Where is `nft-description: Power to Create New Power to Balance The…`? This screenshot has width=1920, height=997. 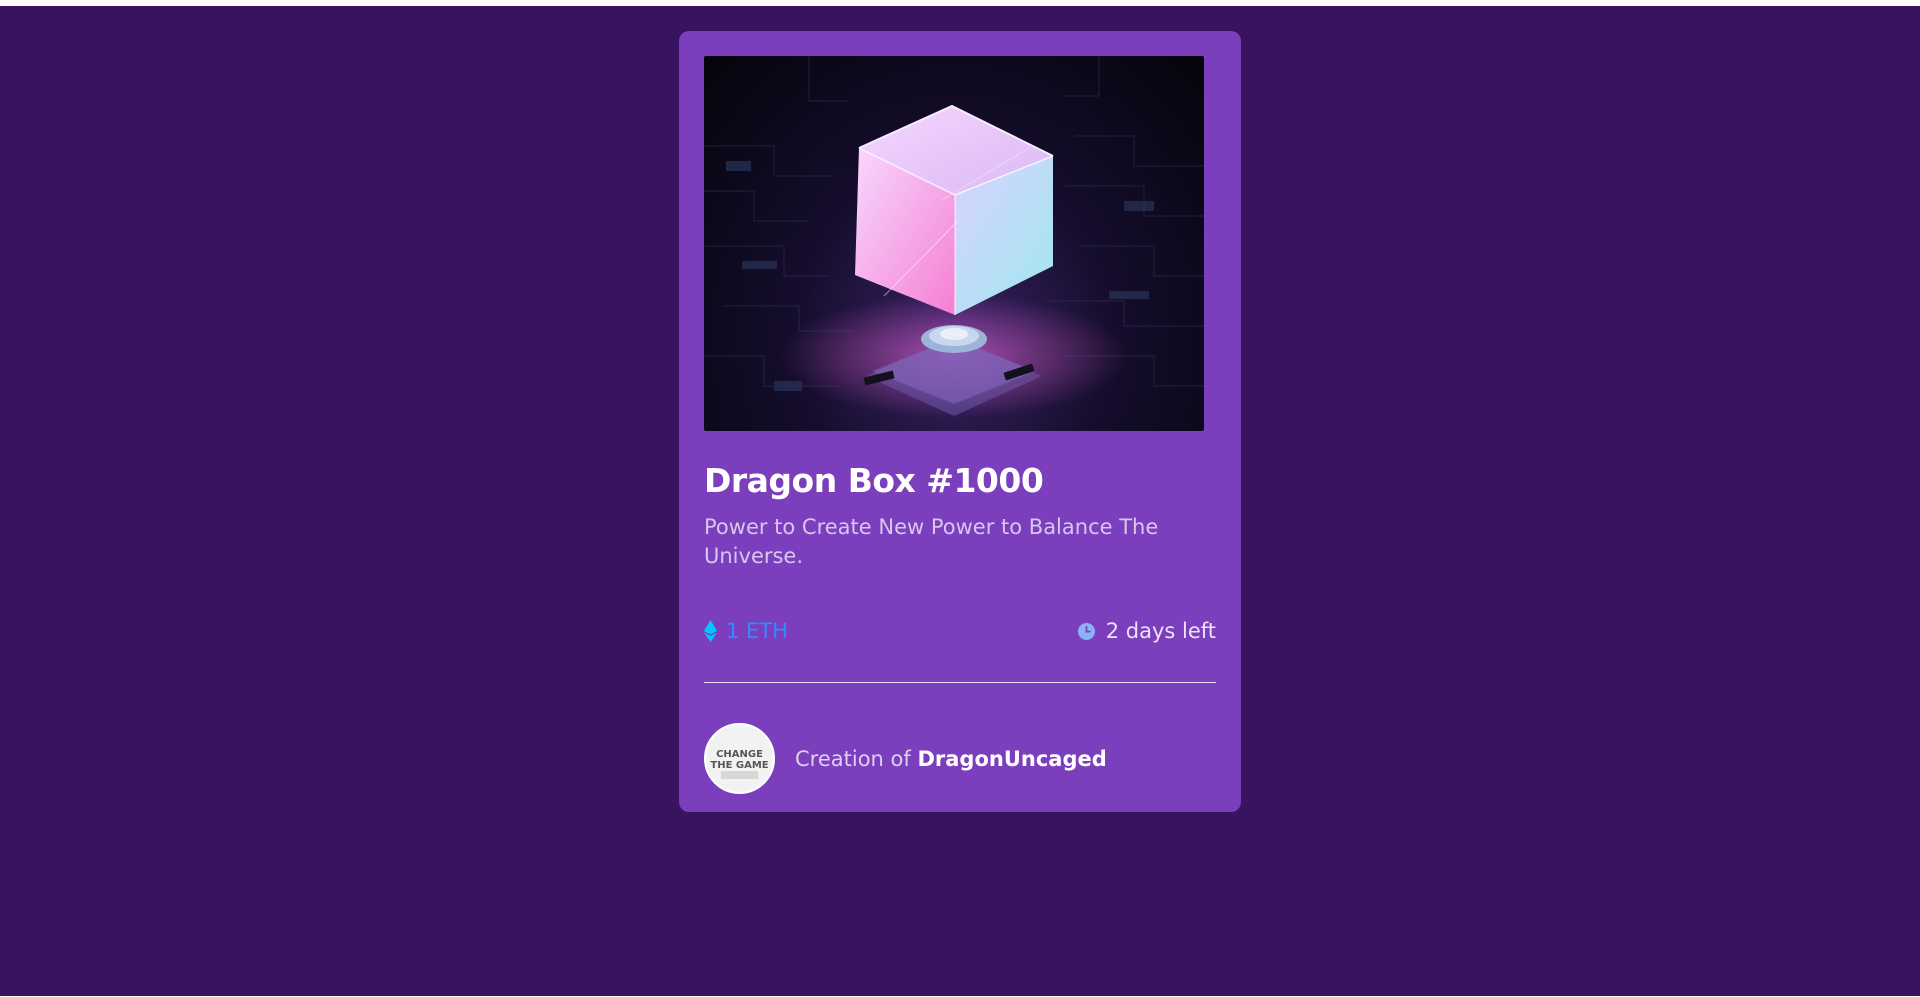 nft-description: Power to Create New Power to Balance The… is located at coordinates (931, 541).